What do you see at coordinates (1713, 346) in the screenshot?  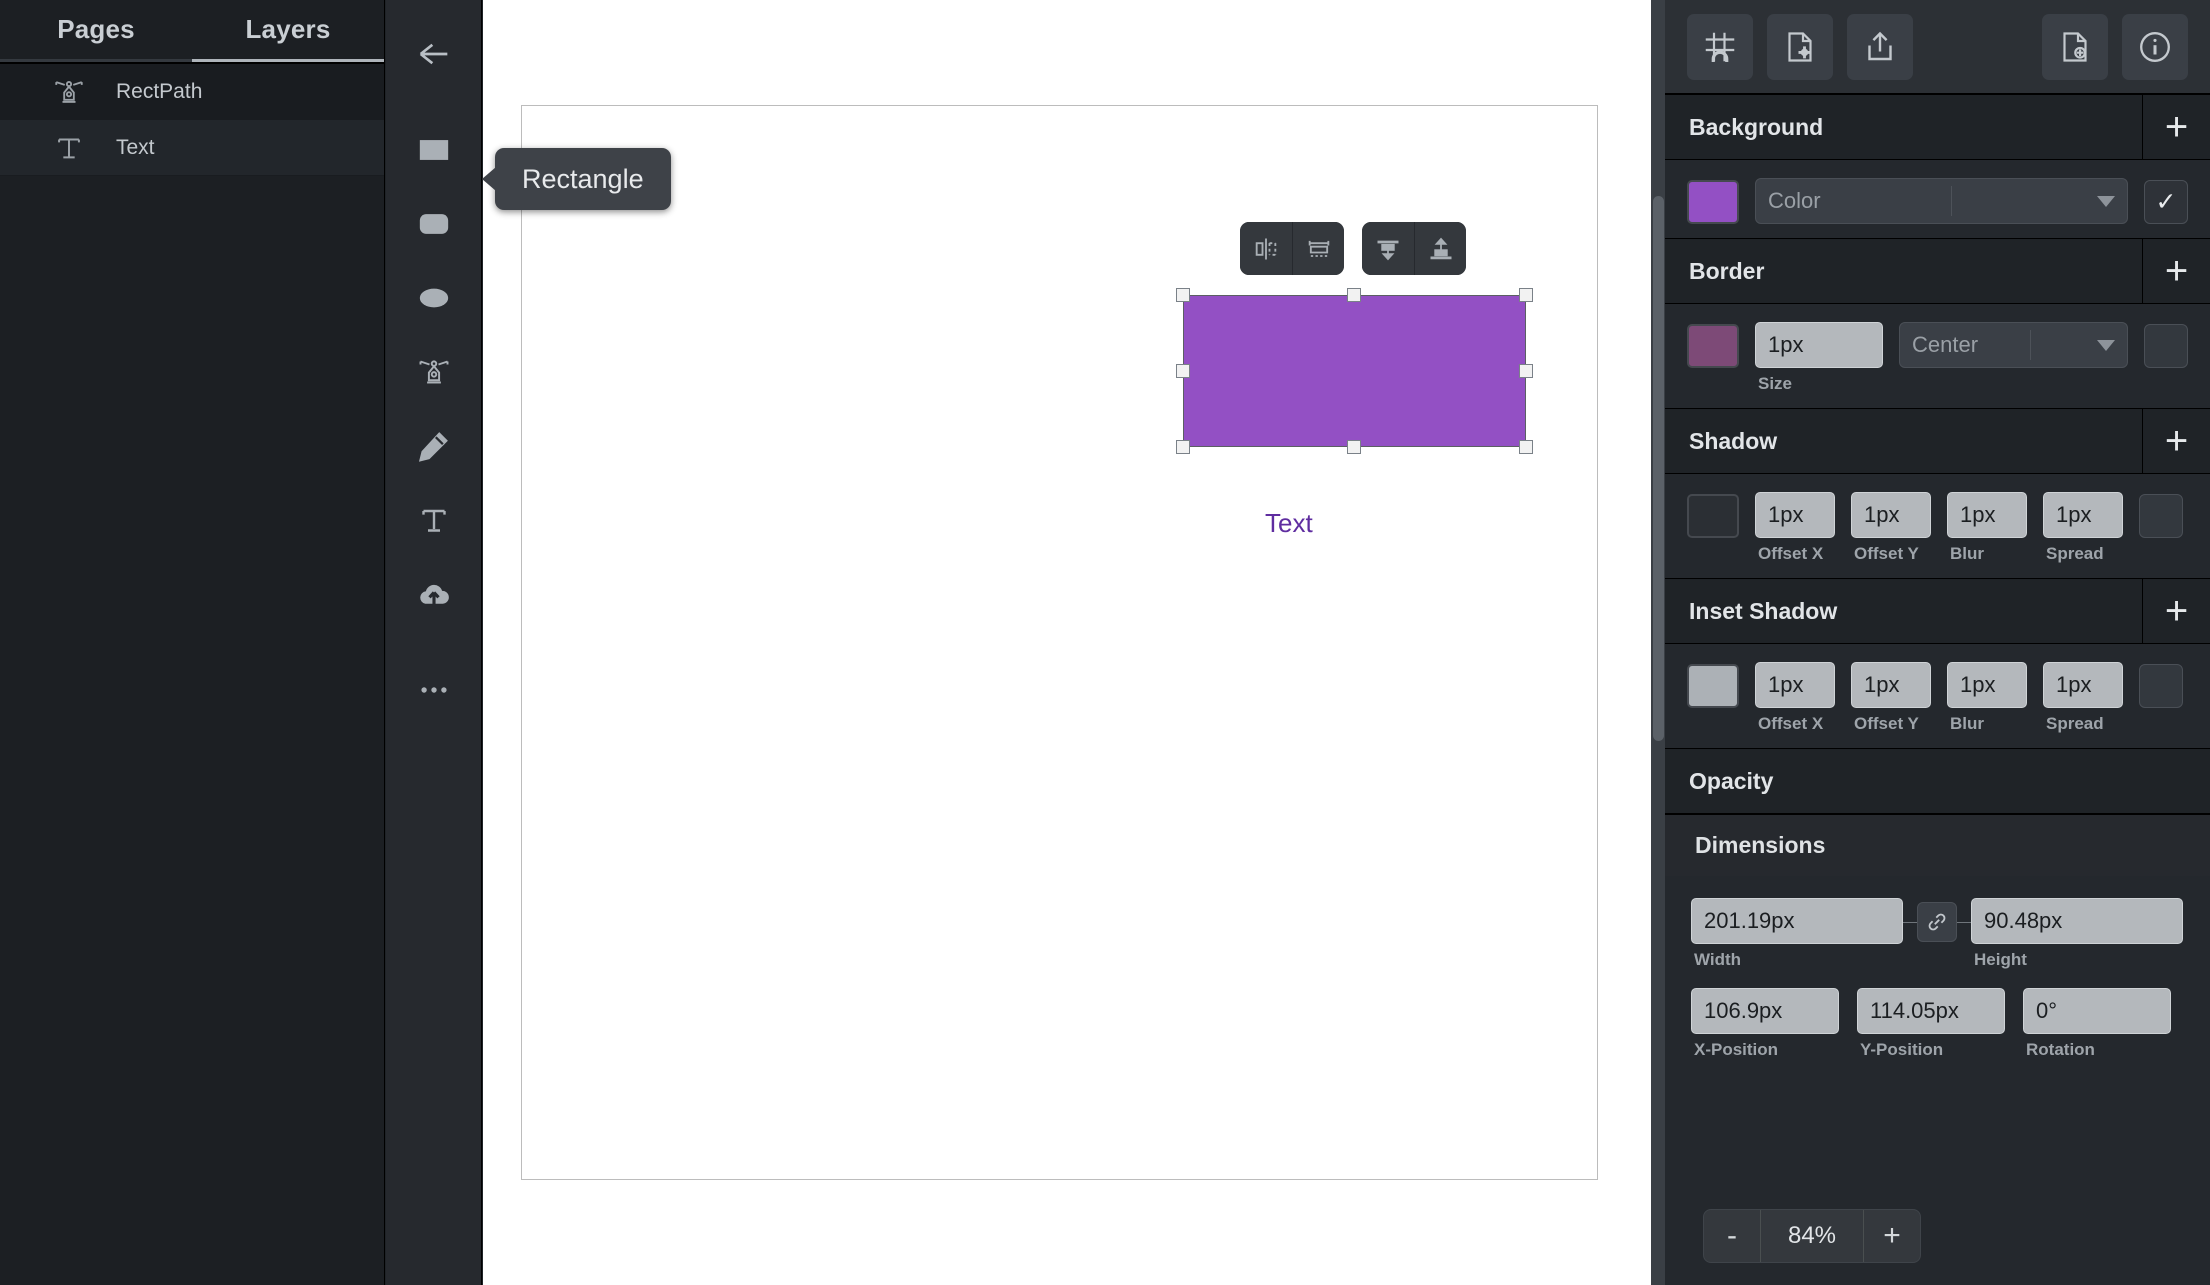 I see `border-color-swatch` at bounding box center [1713, 346].